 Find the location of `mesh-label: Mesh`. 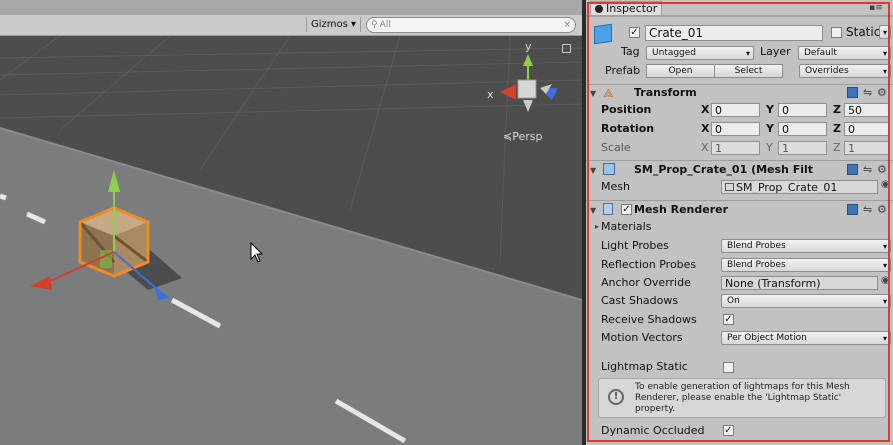

mesh-label: Mesh is located at coordinates (615, 186).